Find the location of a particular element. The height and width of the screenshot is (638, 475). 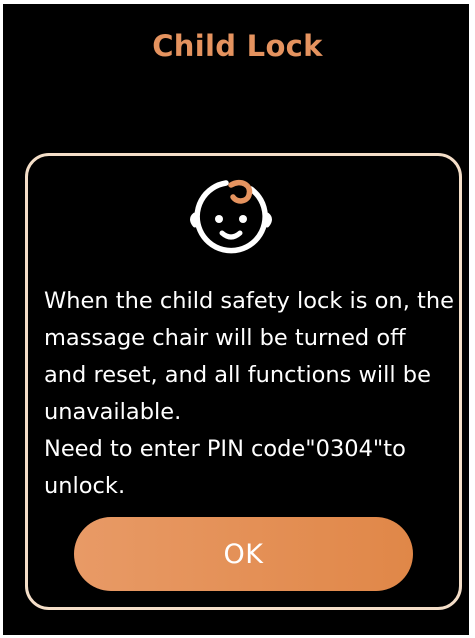

ok-button: OK is located at coordinates (243, 554).